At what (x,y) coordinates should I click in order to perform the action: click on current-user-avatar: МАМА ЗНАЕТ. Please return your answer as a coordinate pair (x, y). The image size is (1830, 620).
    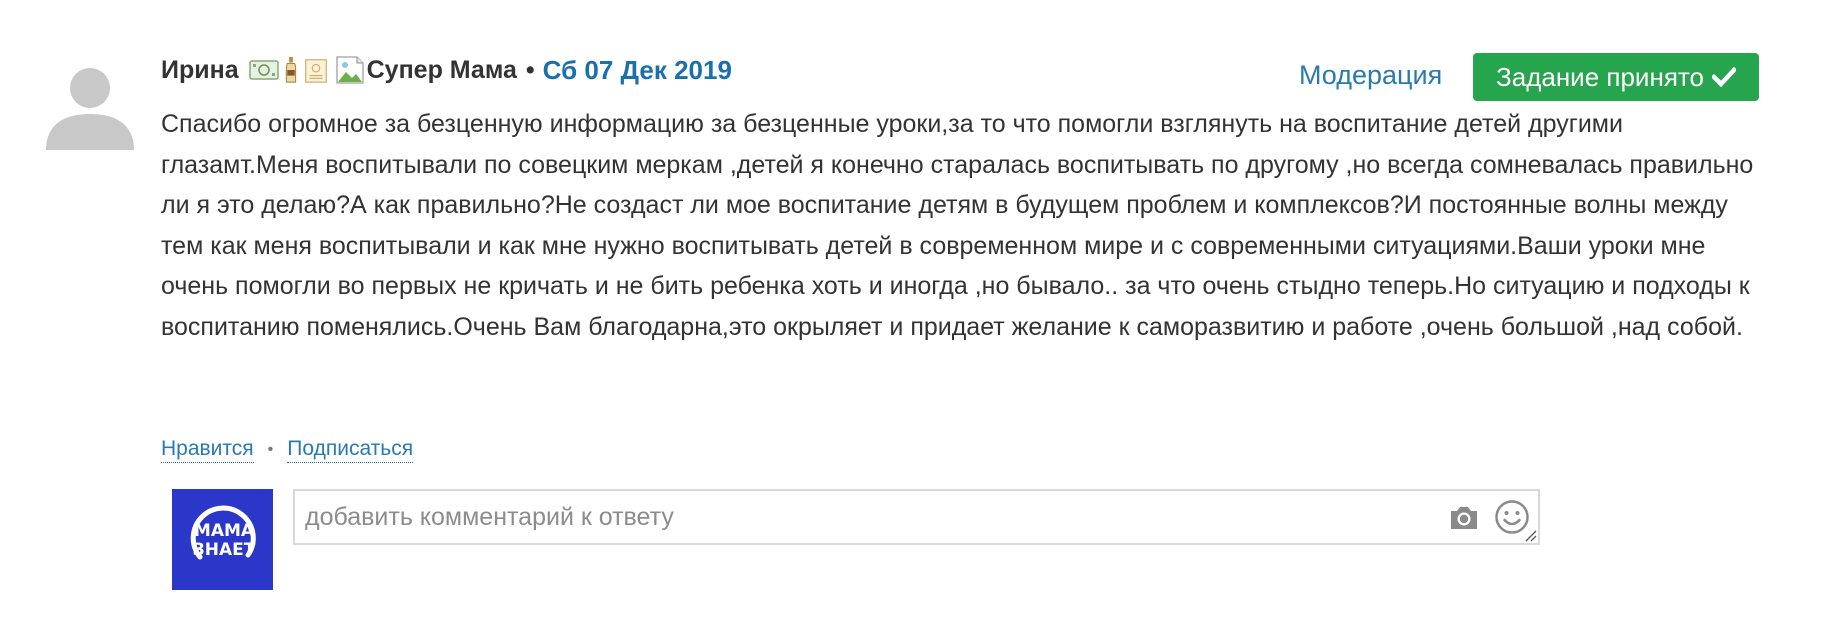
    Looking at the image, I should click on (222, 539).